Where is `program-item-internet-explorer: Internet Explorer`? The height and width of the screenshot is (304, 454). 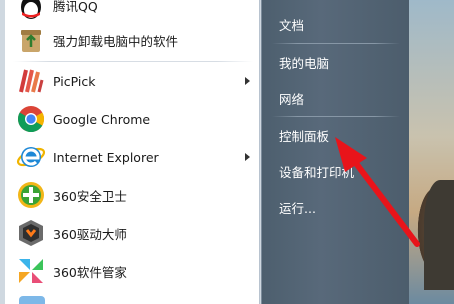
program-item-internet-explorer: Internet Explorer is located at coordinates (132, 157).